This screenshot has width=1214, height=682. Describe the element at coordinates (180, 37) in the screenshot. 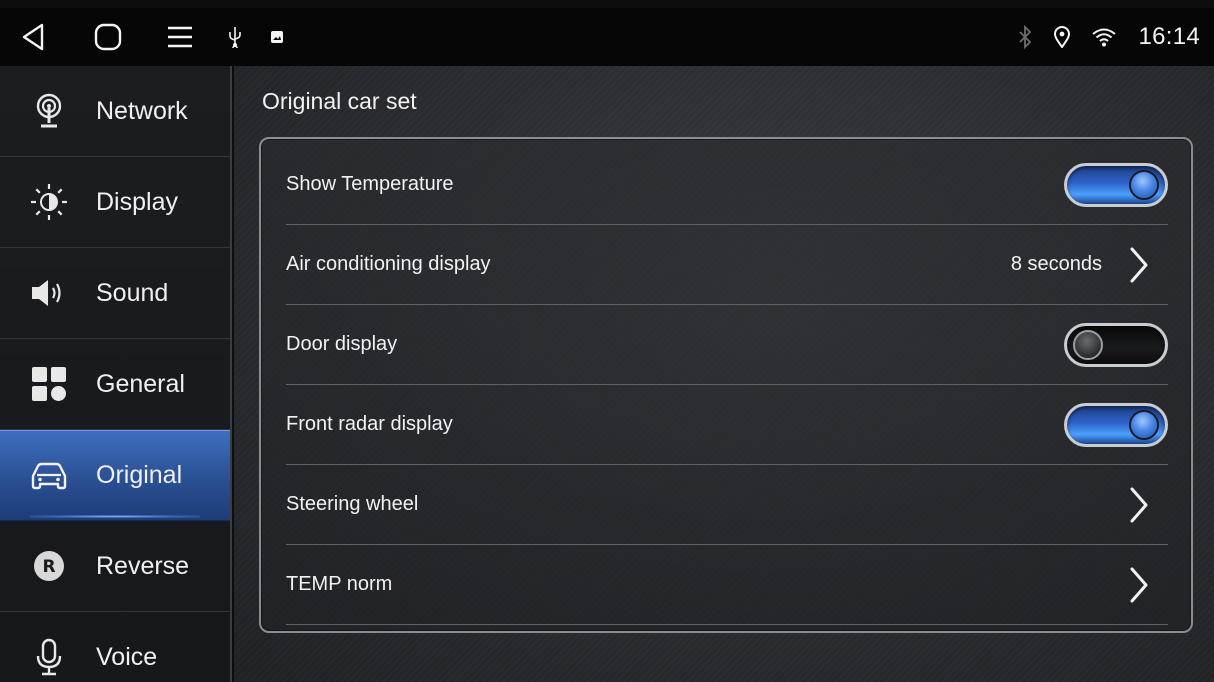

I see `menu-icon` at that location.